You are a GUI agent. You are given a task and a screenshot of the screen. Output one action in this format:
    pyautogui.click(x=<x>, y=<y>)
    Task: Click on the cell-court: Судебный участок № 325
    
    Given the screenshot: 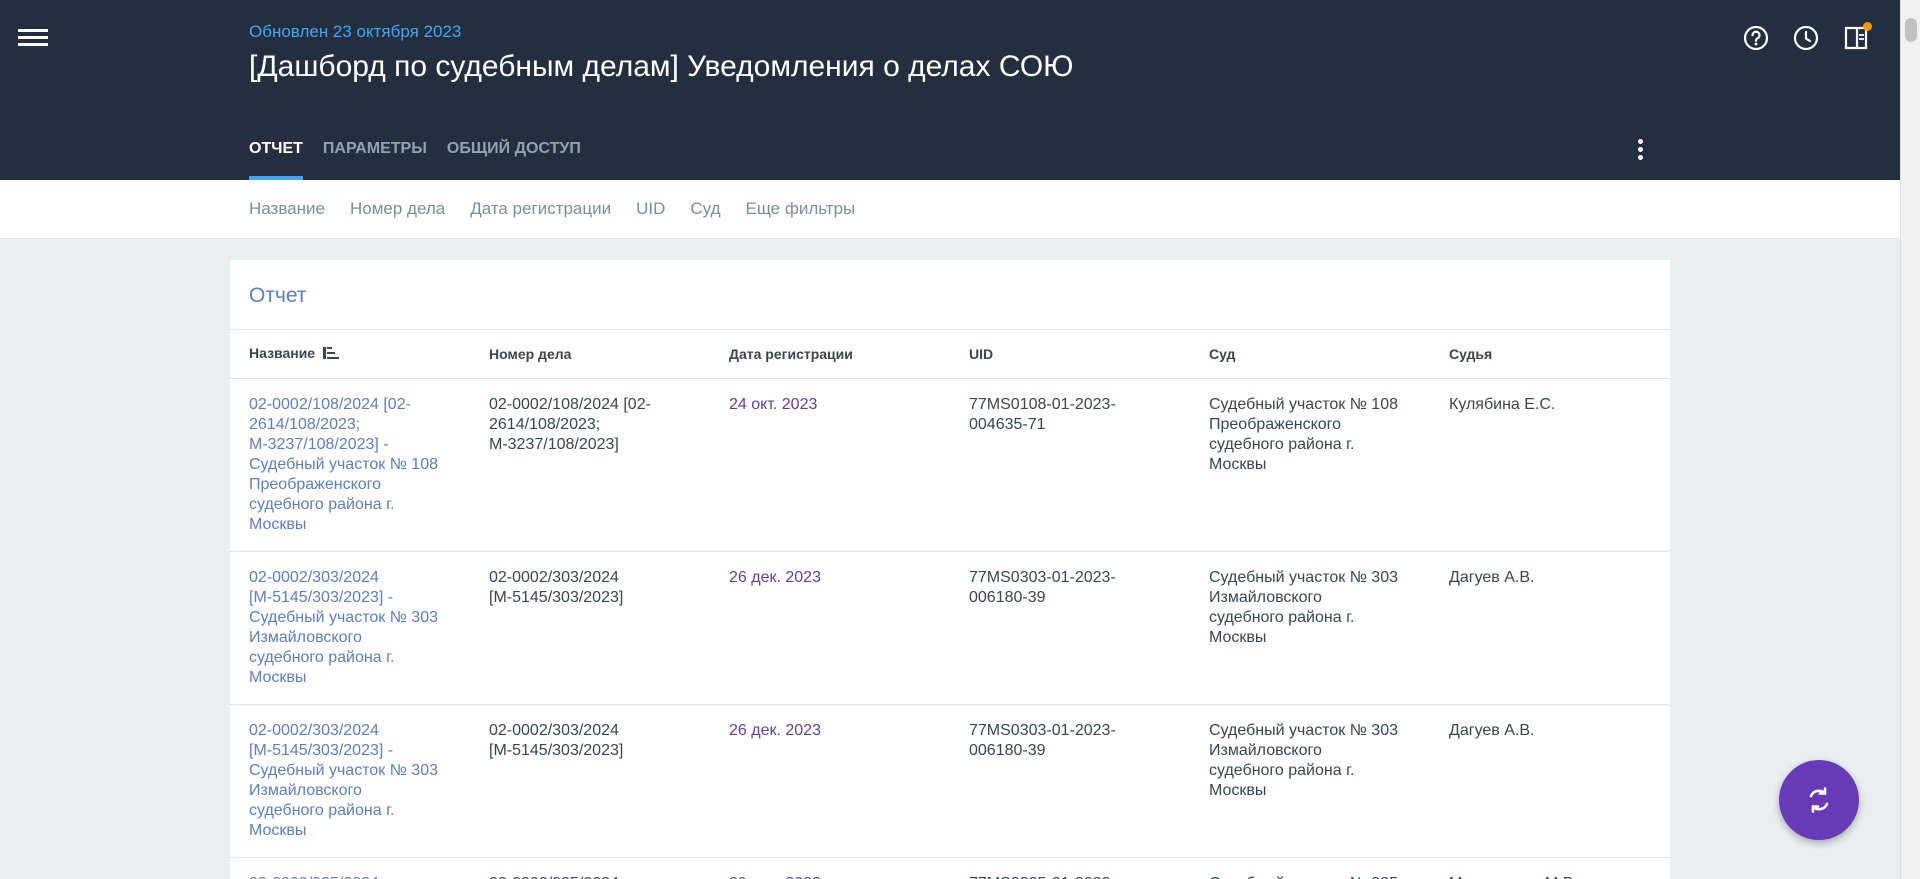 What is the action you would take?
    pyautogui.click(x=1310, y=868)
    